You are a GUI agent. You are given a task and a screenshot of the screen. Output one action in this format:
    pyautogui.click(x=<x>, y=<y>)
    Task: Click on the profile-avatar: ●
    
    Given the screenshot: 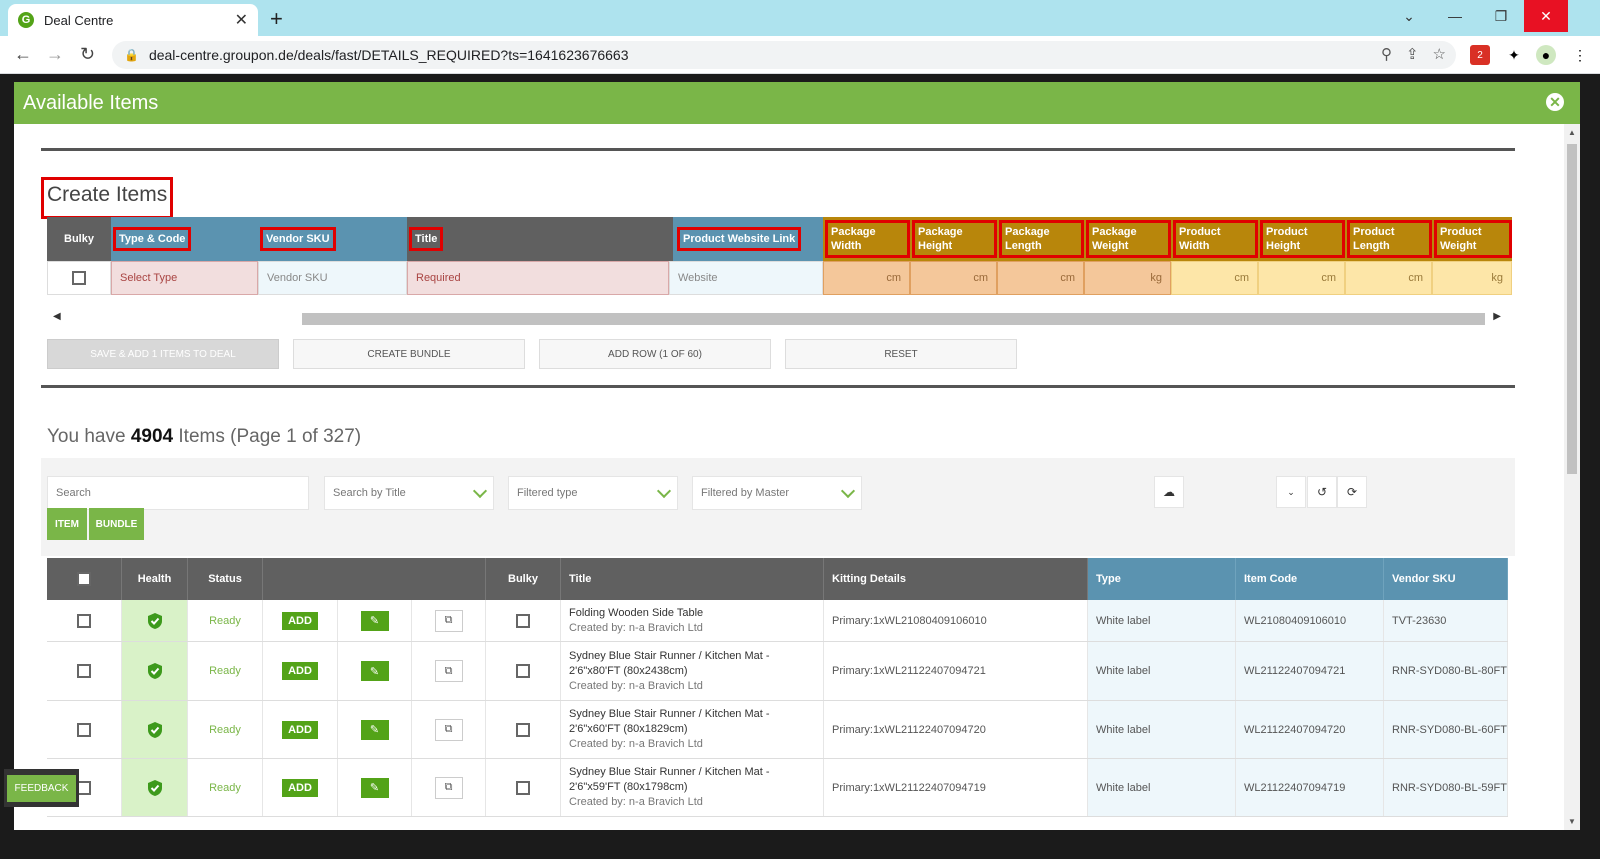 What is the action you would take?
    pyautogui.click(x=1546, y=55)
    